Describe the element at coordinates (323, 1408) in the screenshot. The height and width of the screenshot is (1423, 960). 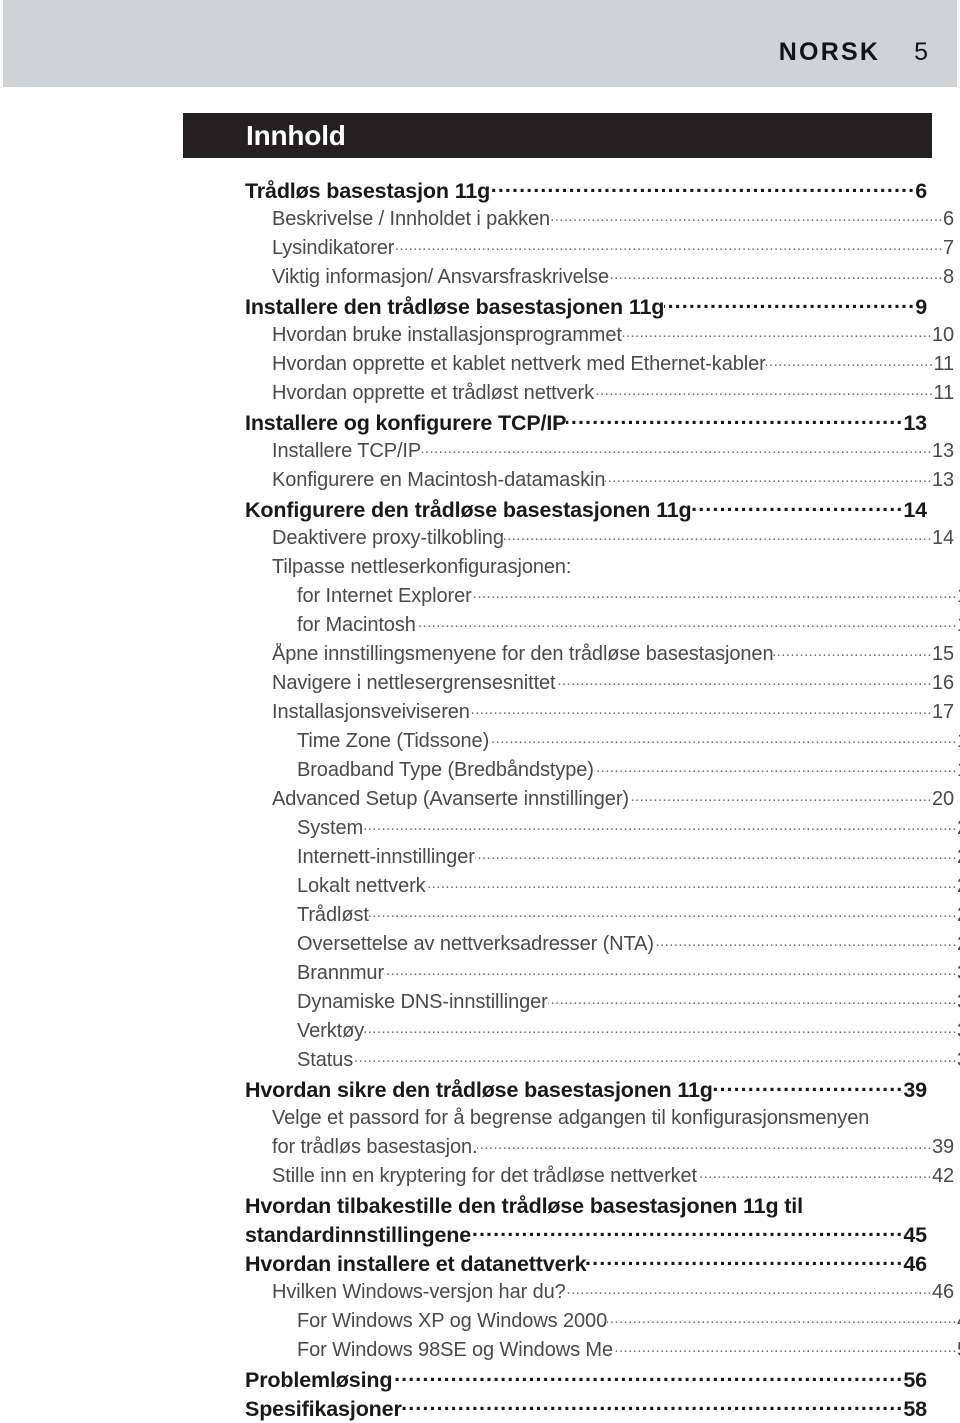
I see `toc-entry-label: Spesifikasjoner` at that location.